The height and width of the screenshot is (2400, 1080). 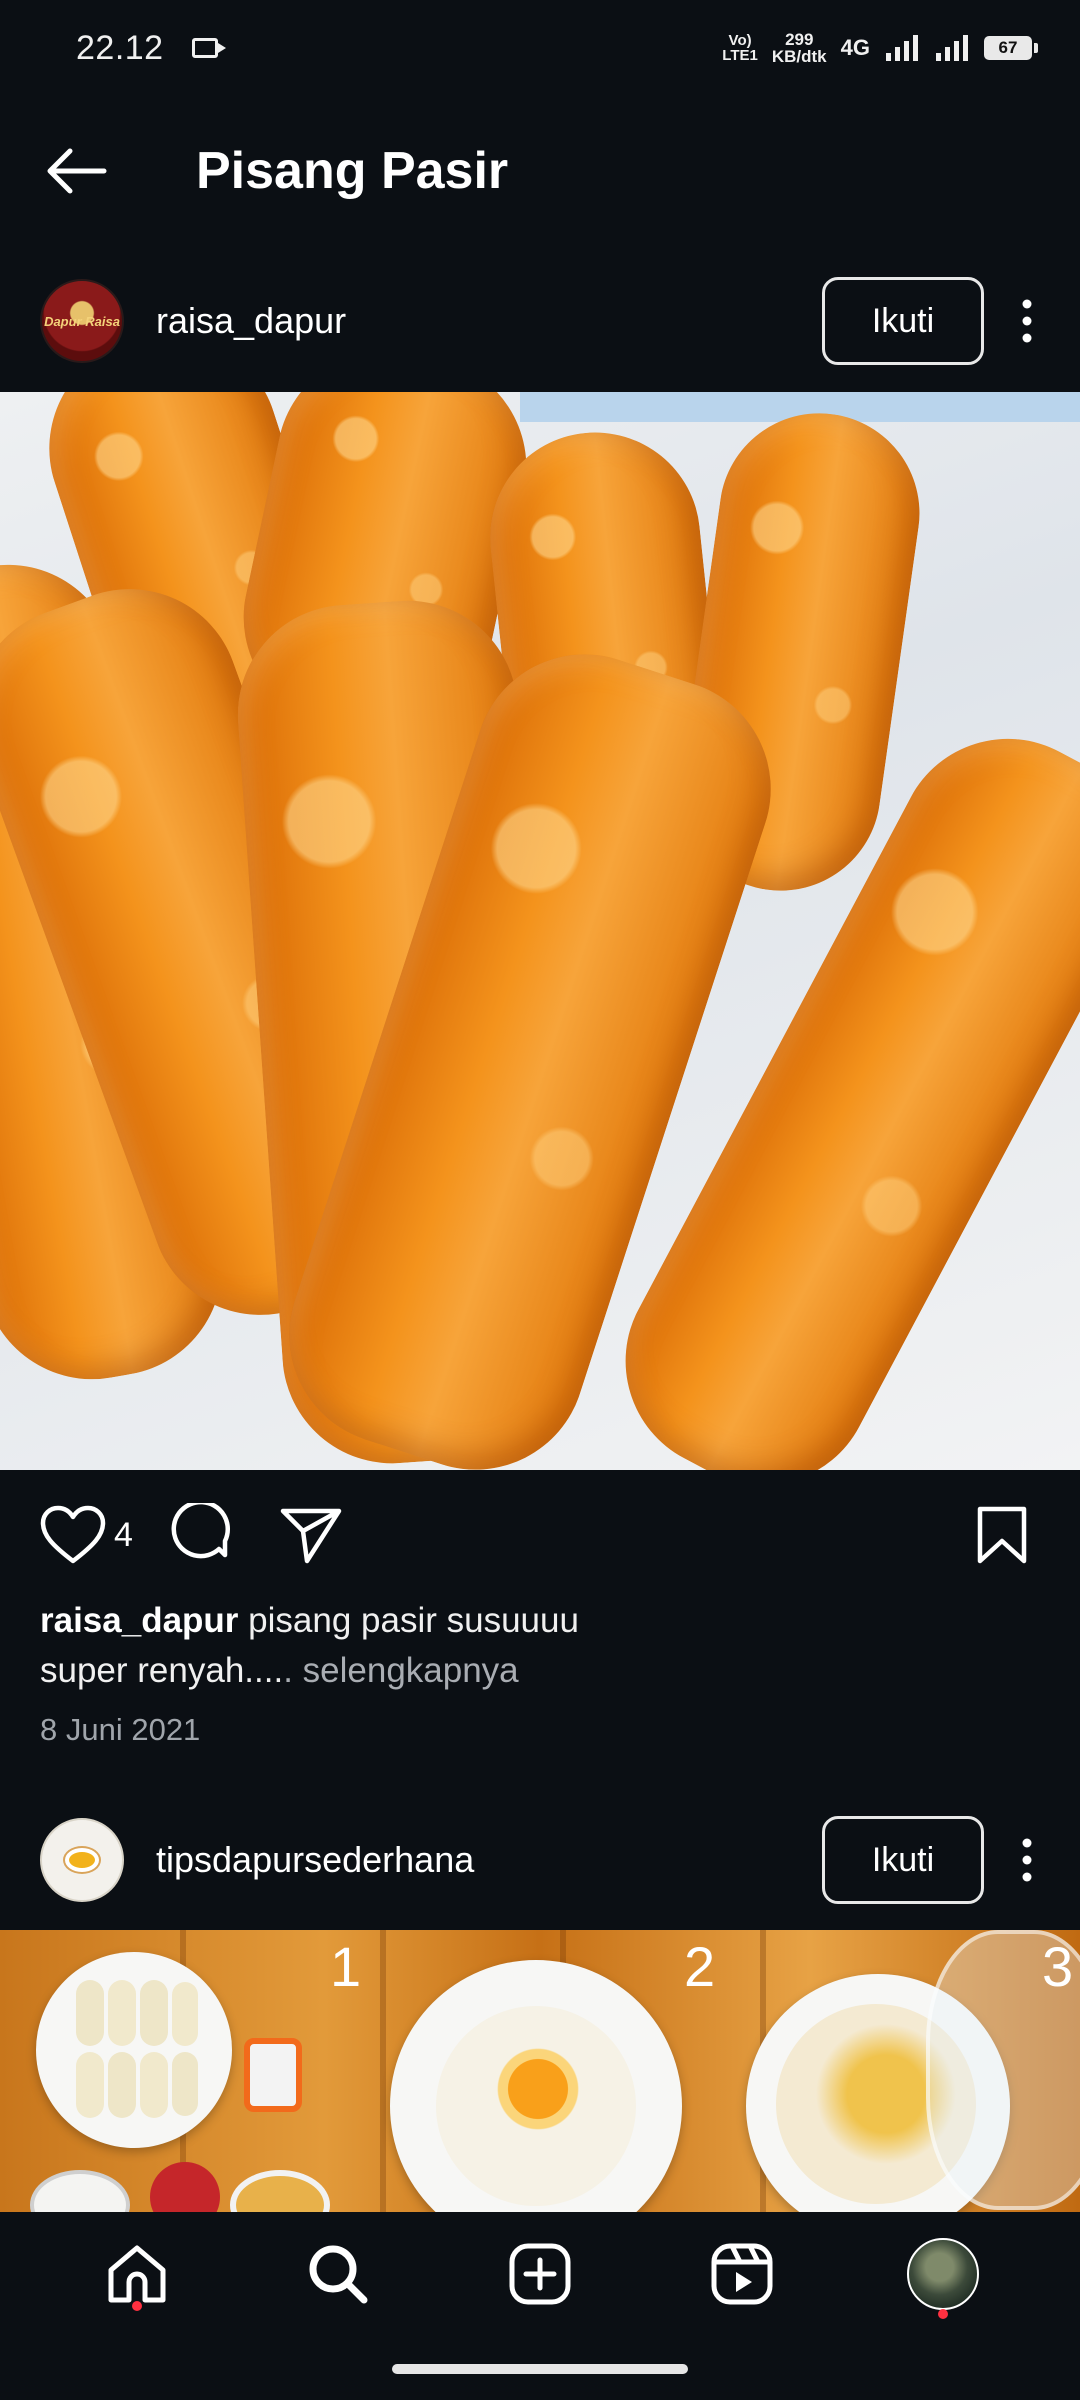 What do you see at coordinates (251, 321) in the screenshot?
I see `post-username: raisa_dapur` at bounding box center [251, 321].